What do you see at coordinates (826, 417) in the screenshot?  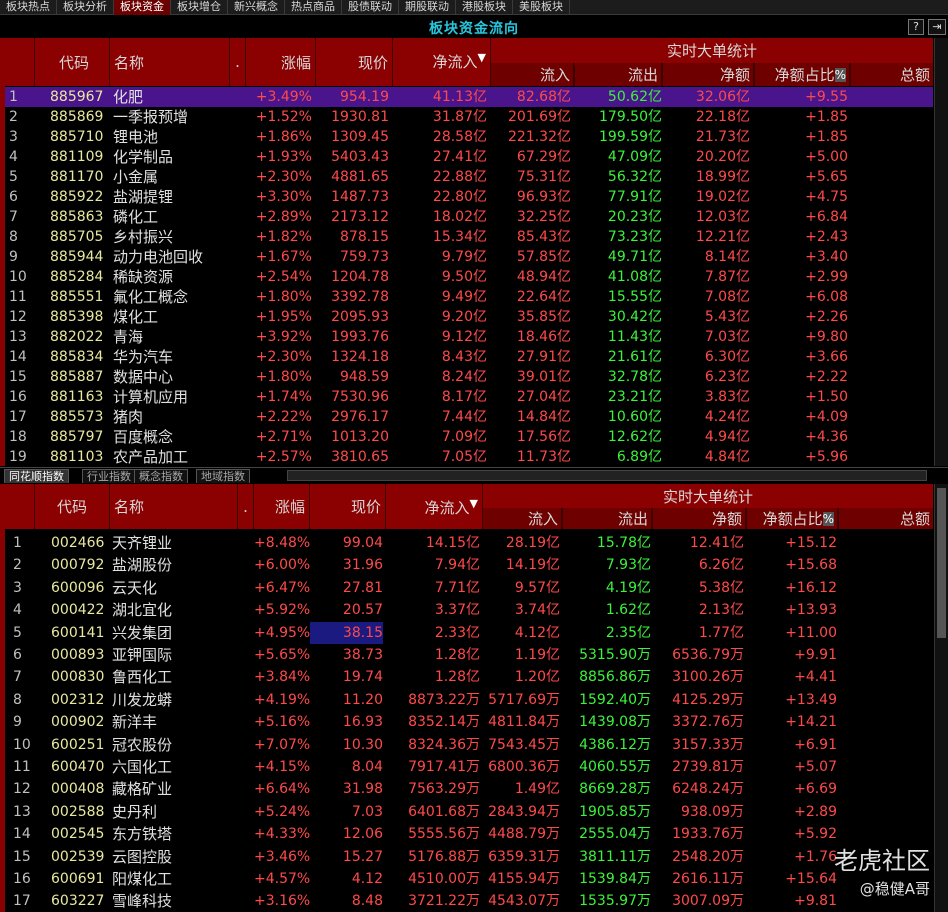 I see `row-net-ratio: +4.09` at bounding box center [826, 417].